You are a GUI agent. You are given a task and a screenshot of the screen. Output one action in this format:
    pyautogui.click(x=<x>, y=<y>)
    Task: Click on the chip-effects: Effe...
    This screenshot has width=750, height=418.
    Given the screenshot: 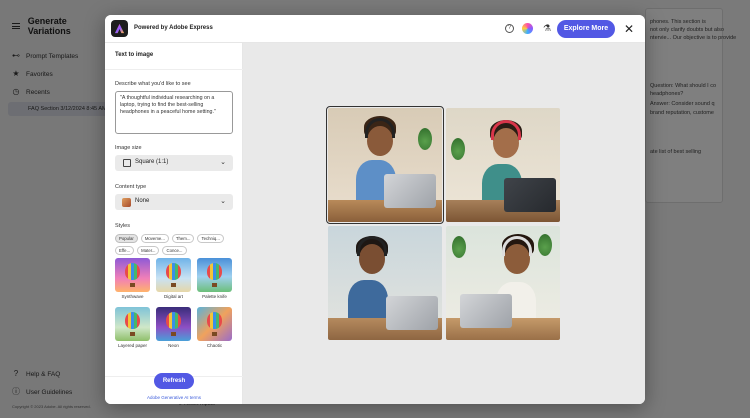 What is the action you would take?
    pyautogui.click(x=125, y=250)
    